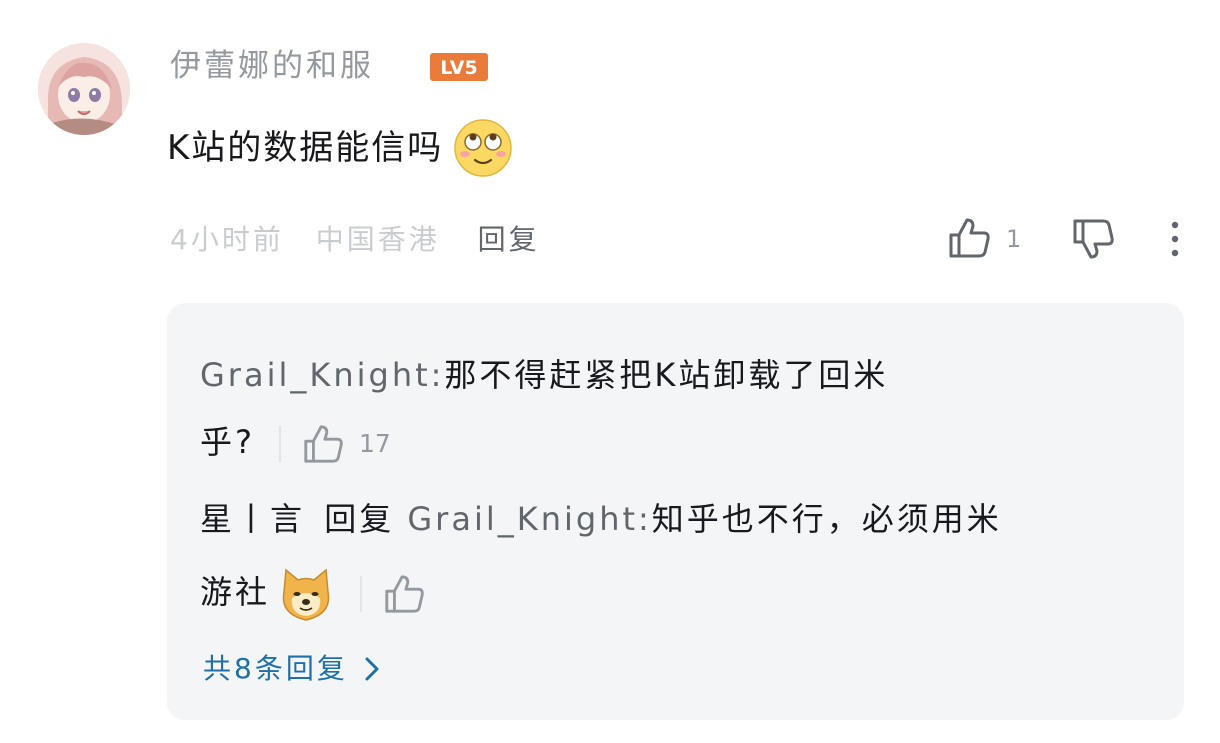  Describe the element at coordinates (272, 66) in the screenshot. I see `comment-username: 伊蕾娜的和服` at that location.